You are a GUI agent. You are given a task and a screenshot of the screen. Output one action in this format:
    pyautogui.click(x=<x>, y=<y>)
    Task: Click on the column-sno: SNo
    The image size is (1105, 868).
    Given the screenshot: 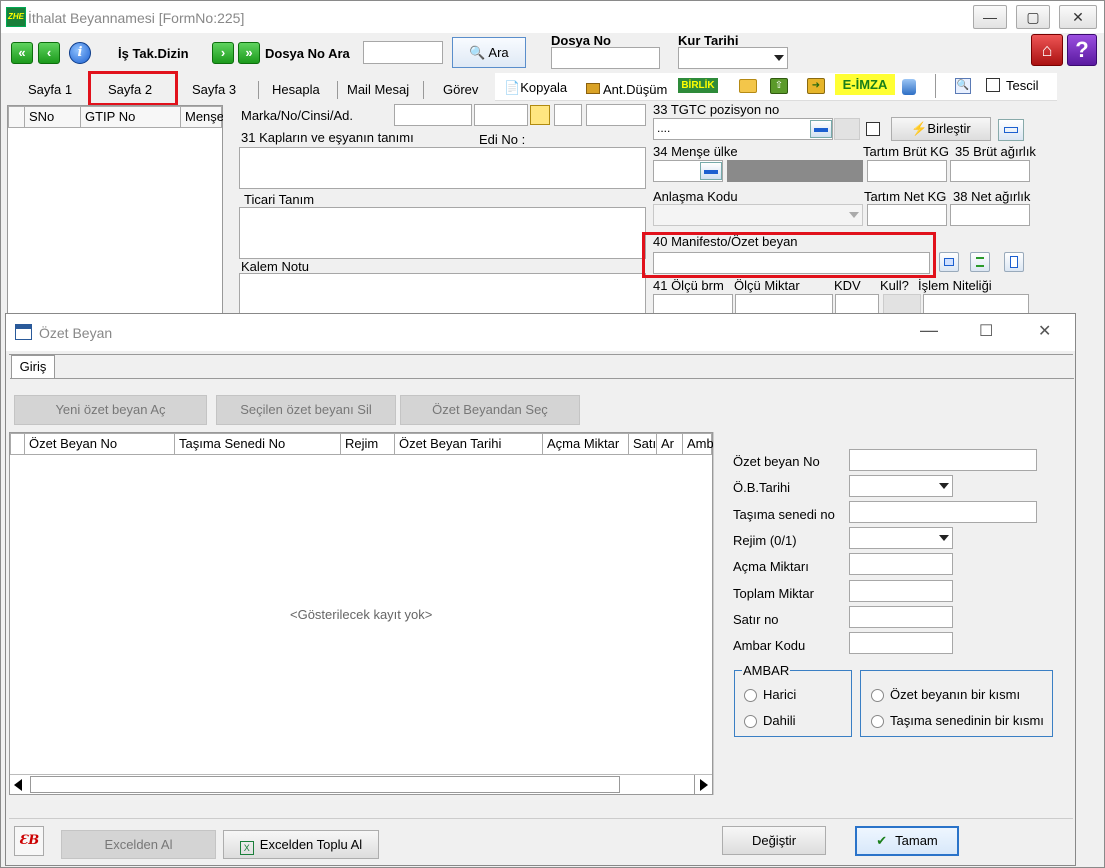 What is the action you would take?
    pyautogui.click(x=53, y=117)
    